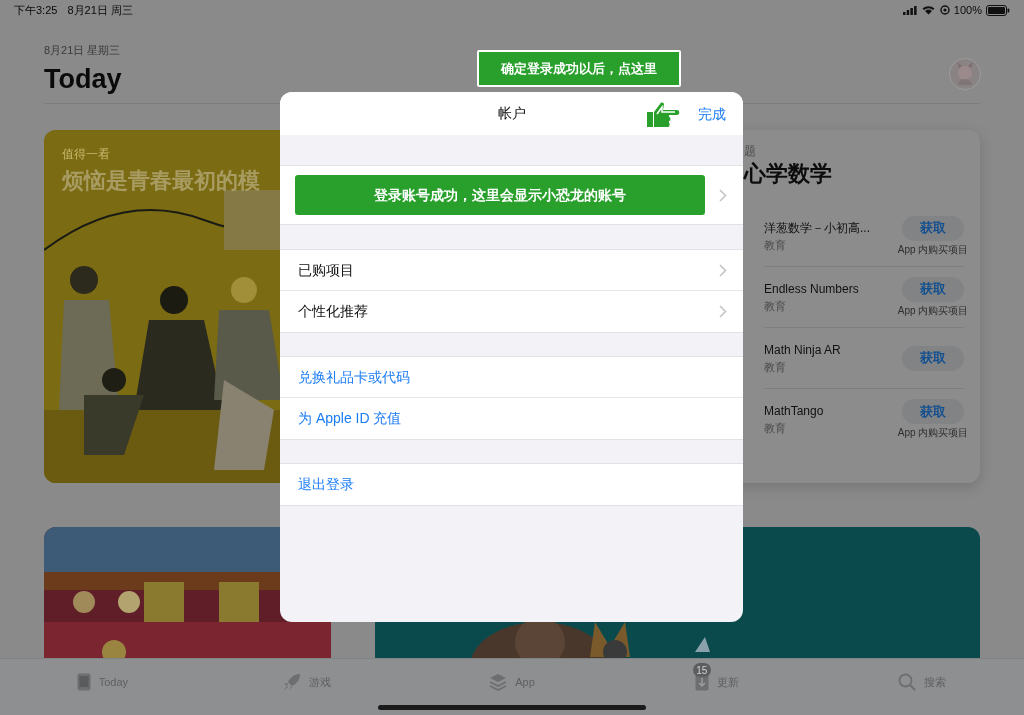  I want to click on rocket-icon, so click(292, 682).